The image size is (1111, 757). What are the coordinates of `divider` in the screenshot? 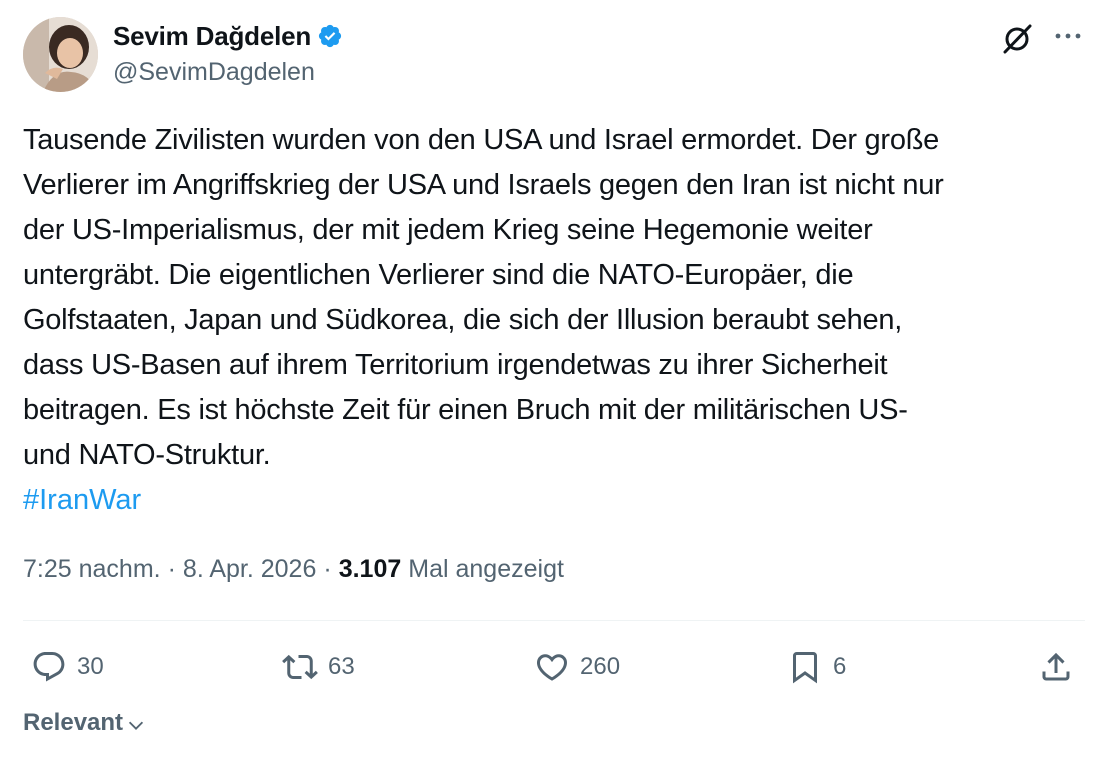 It's located at (554, 620).